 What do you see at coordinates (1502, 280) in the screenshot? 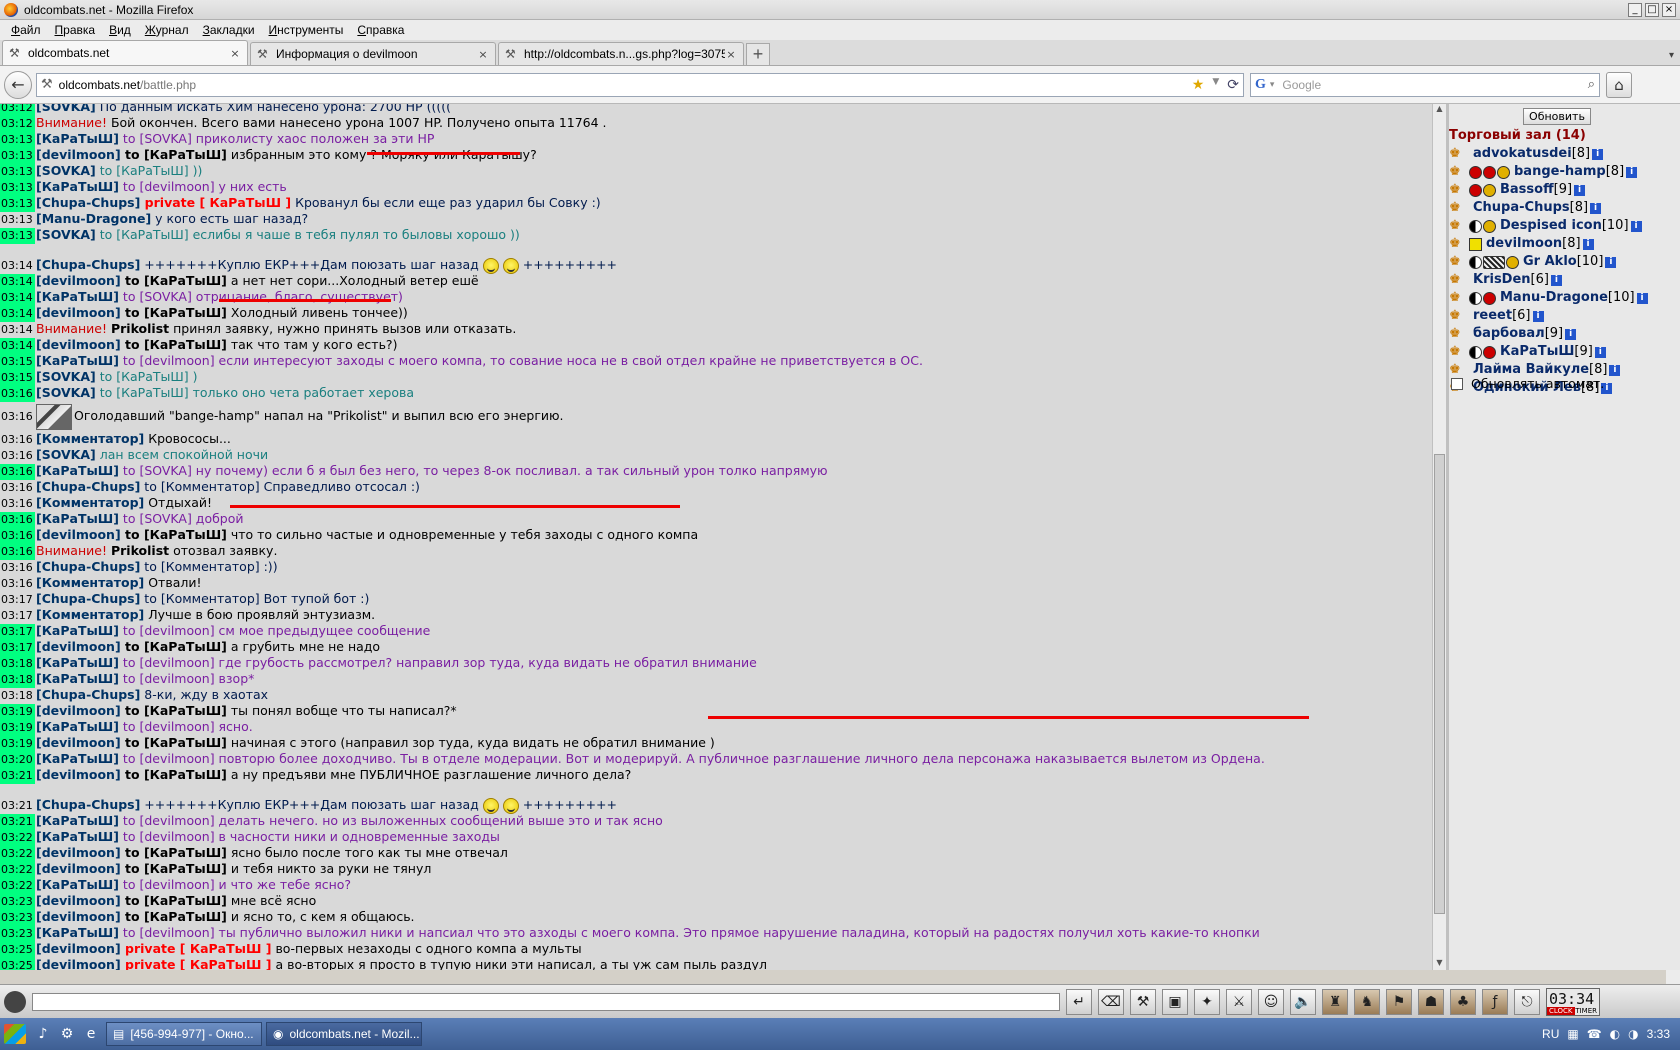
I see `user-name: KrisDen` at bounding box center [1502, 280].